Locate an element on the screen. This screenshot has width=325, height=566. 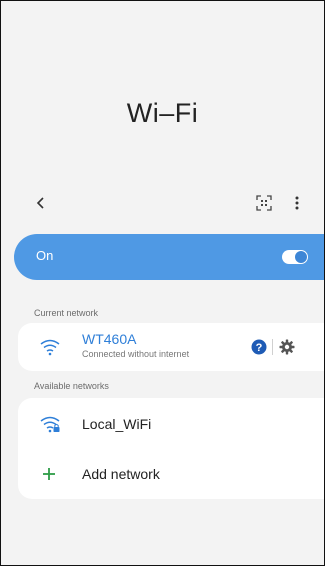
current-network-name: WT460A is located at coordinates (109, 339).